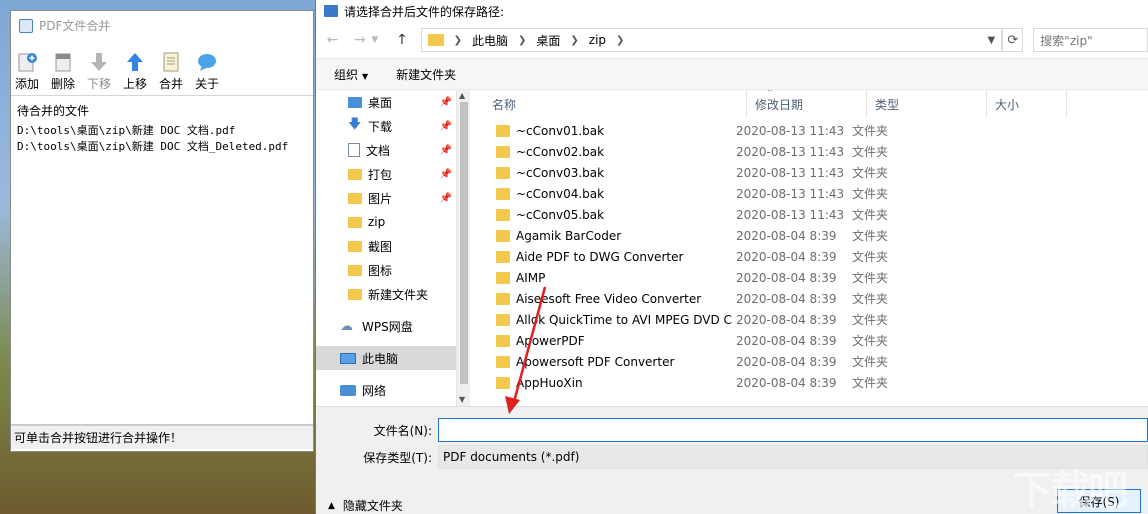 The image size is (1148, 514). I want to click on nav-item-documents: 文档 📌, so click(386, 150).